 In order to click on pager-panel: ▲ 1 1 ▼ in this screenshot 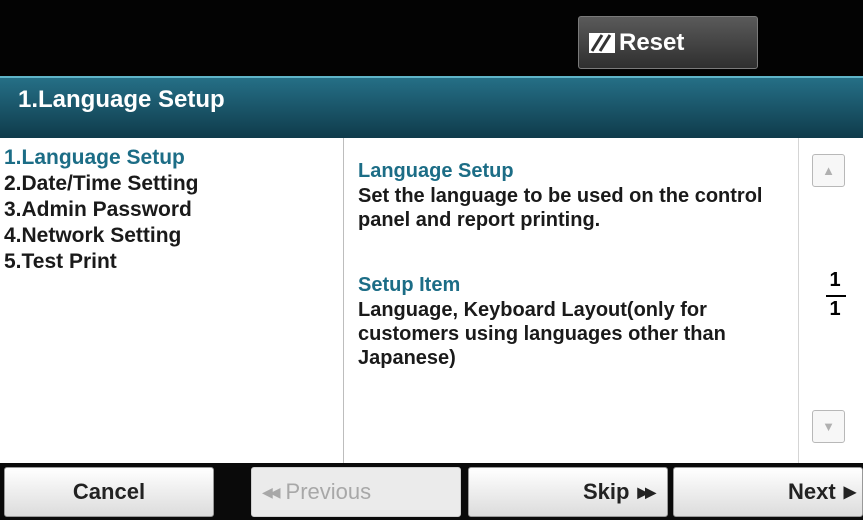, I will do `click(831, 300)`.